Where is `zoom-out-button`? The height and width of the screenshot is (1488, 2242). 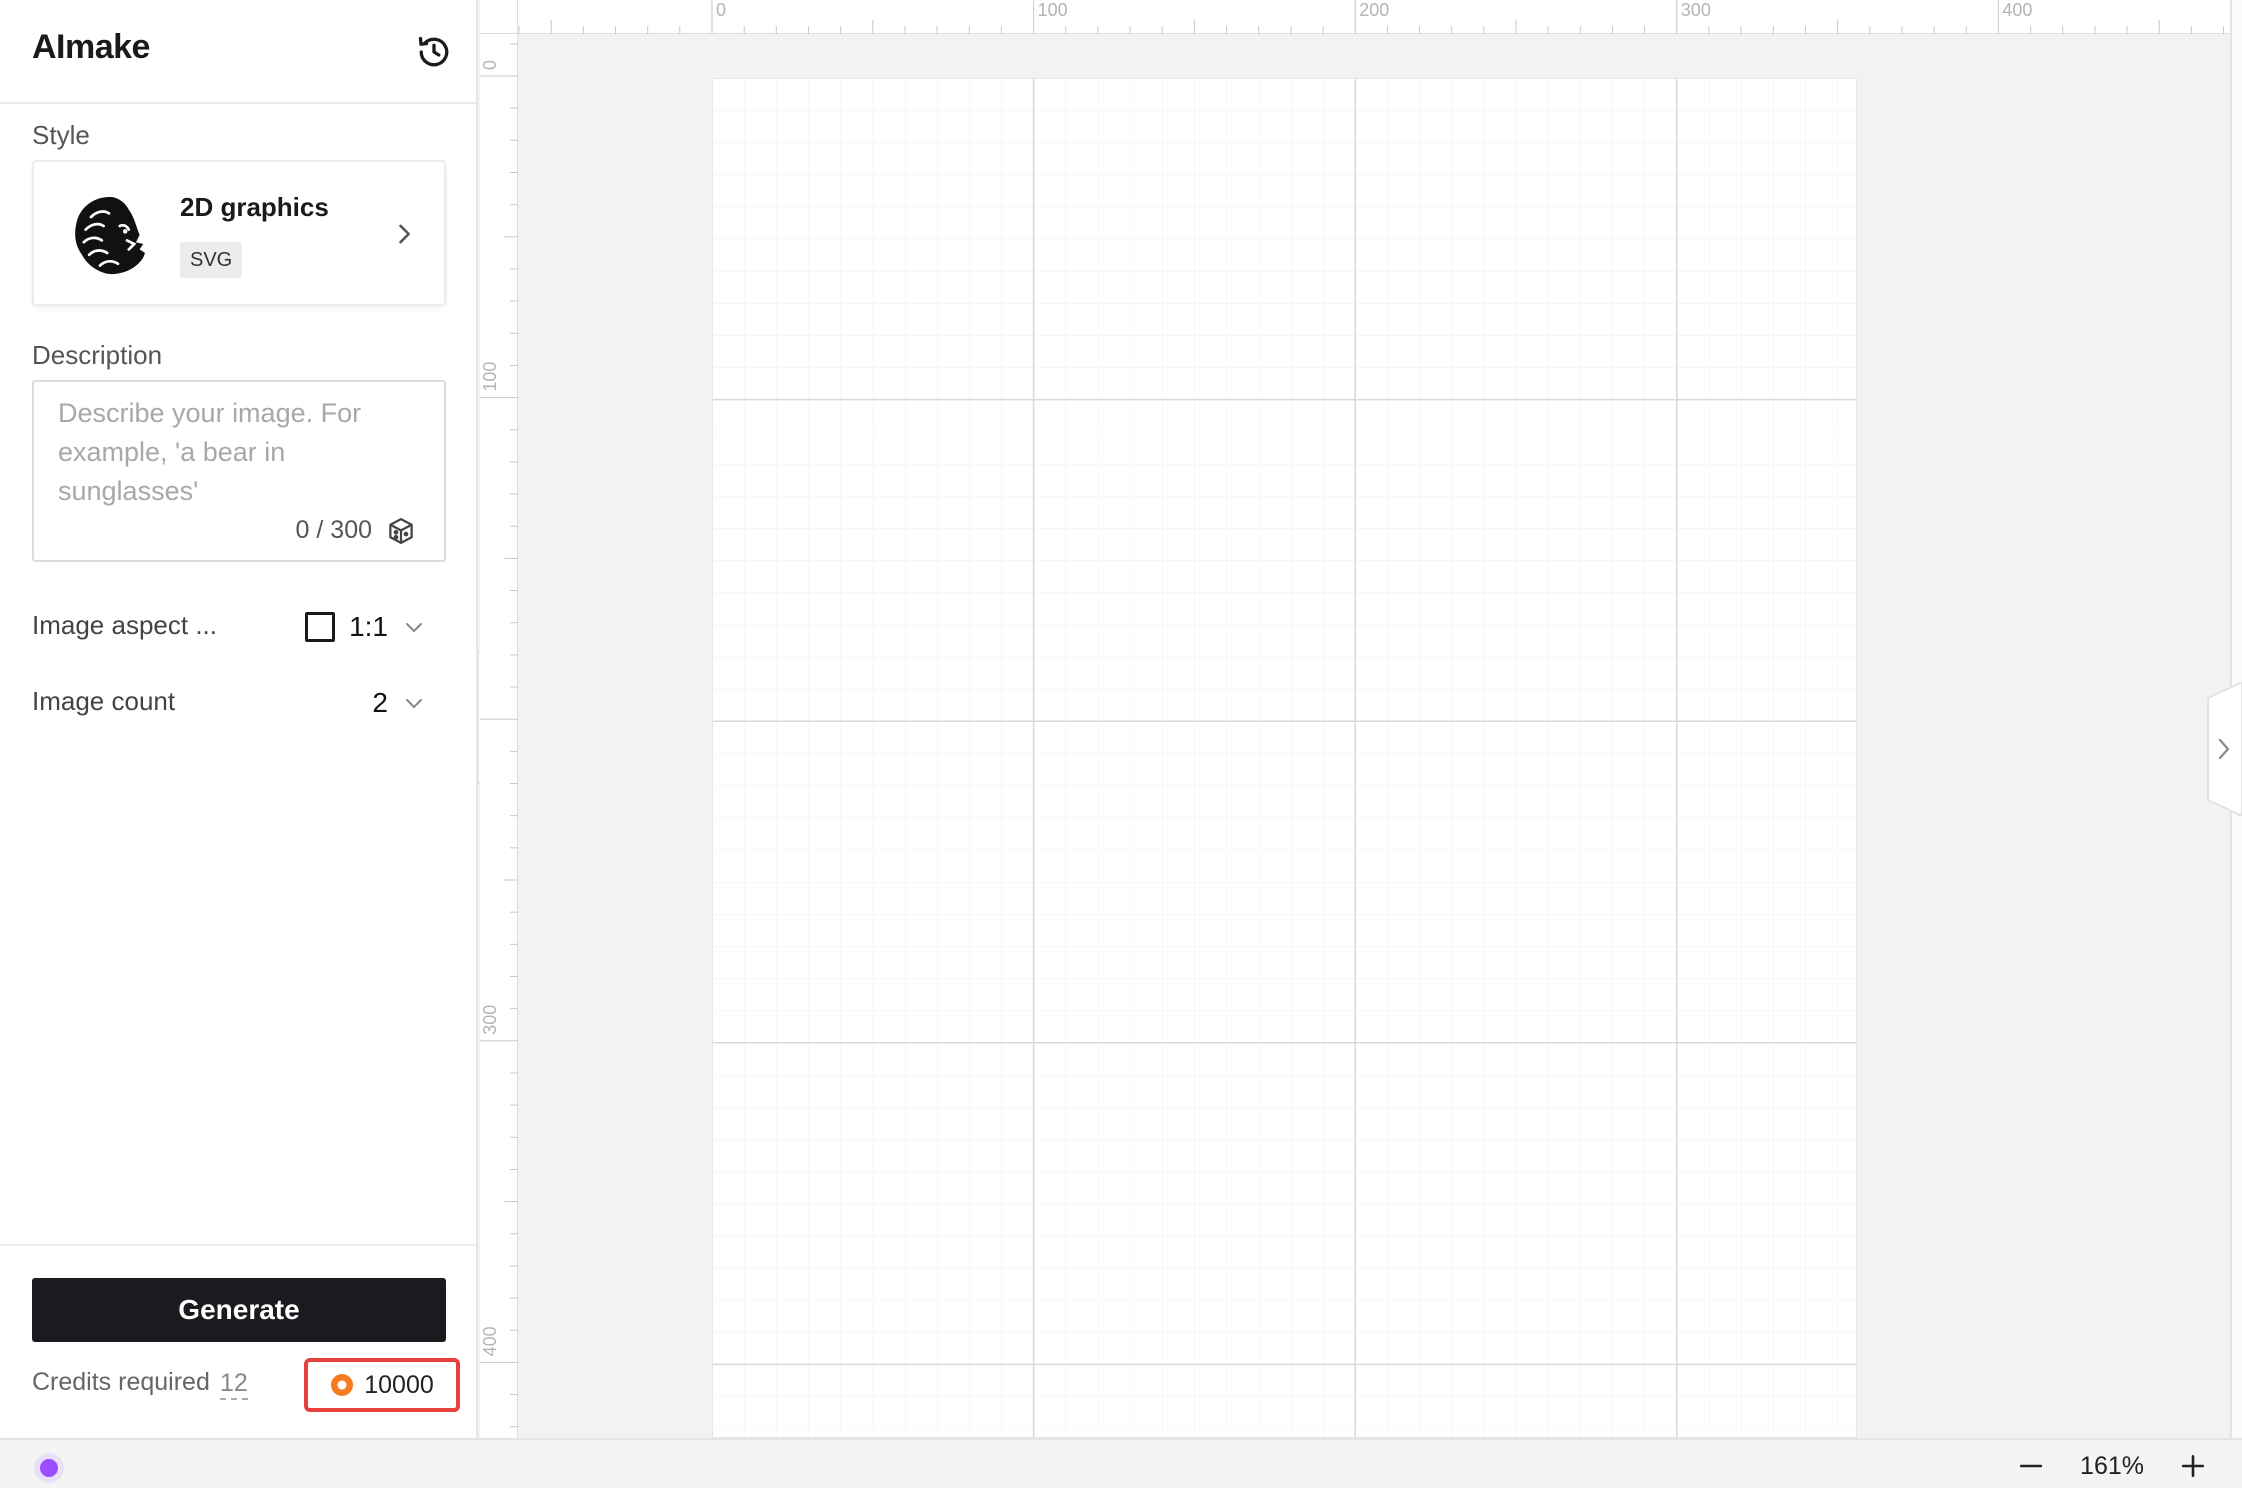 zoom-out-button is located at coordinates (2031, 1466).